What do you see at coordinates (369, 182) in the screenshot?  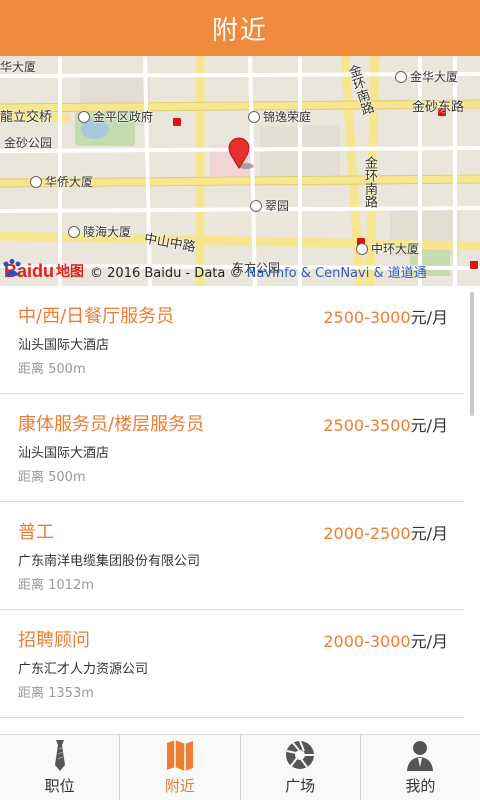 I see `map-label: 金环南路` at bounding box center [369, 182].